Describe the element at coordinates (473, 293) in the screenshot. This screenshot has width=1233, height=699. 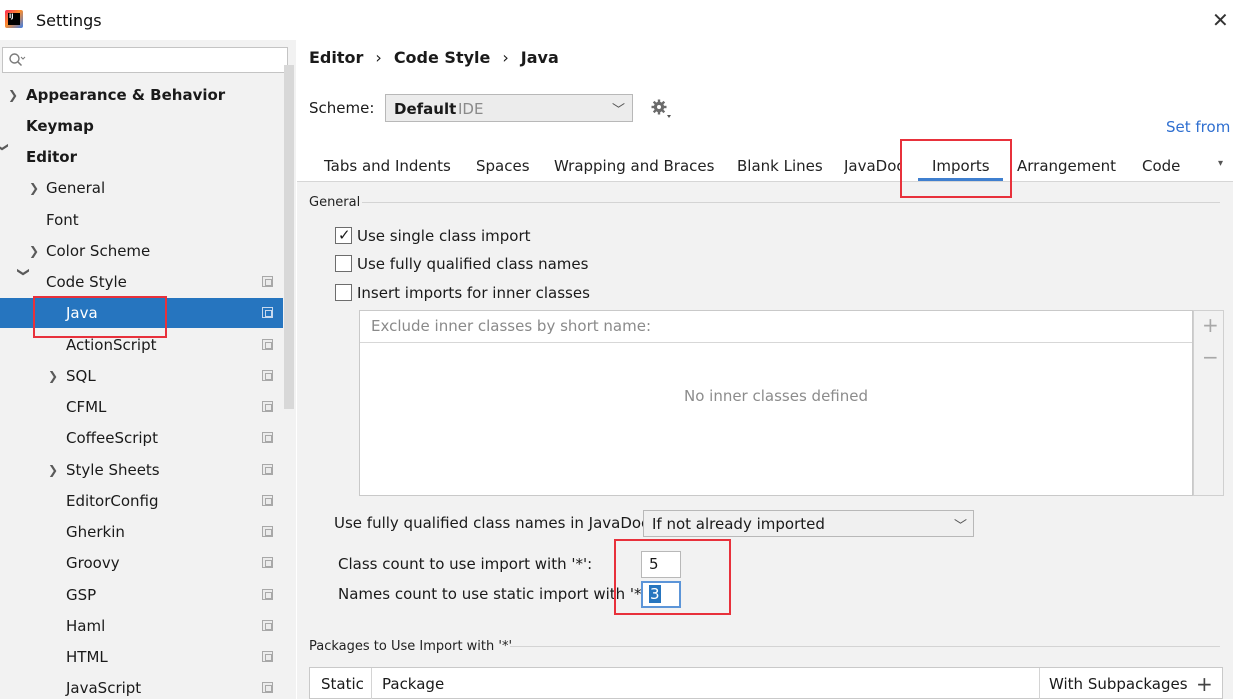
I see `checkbox-label: Insert imports for inner classes` at that location.